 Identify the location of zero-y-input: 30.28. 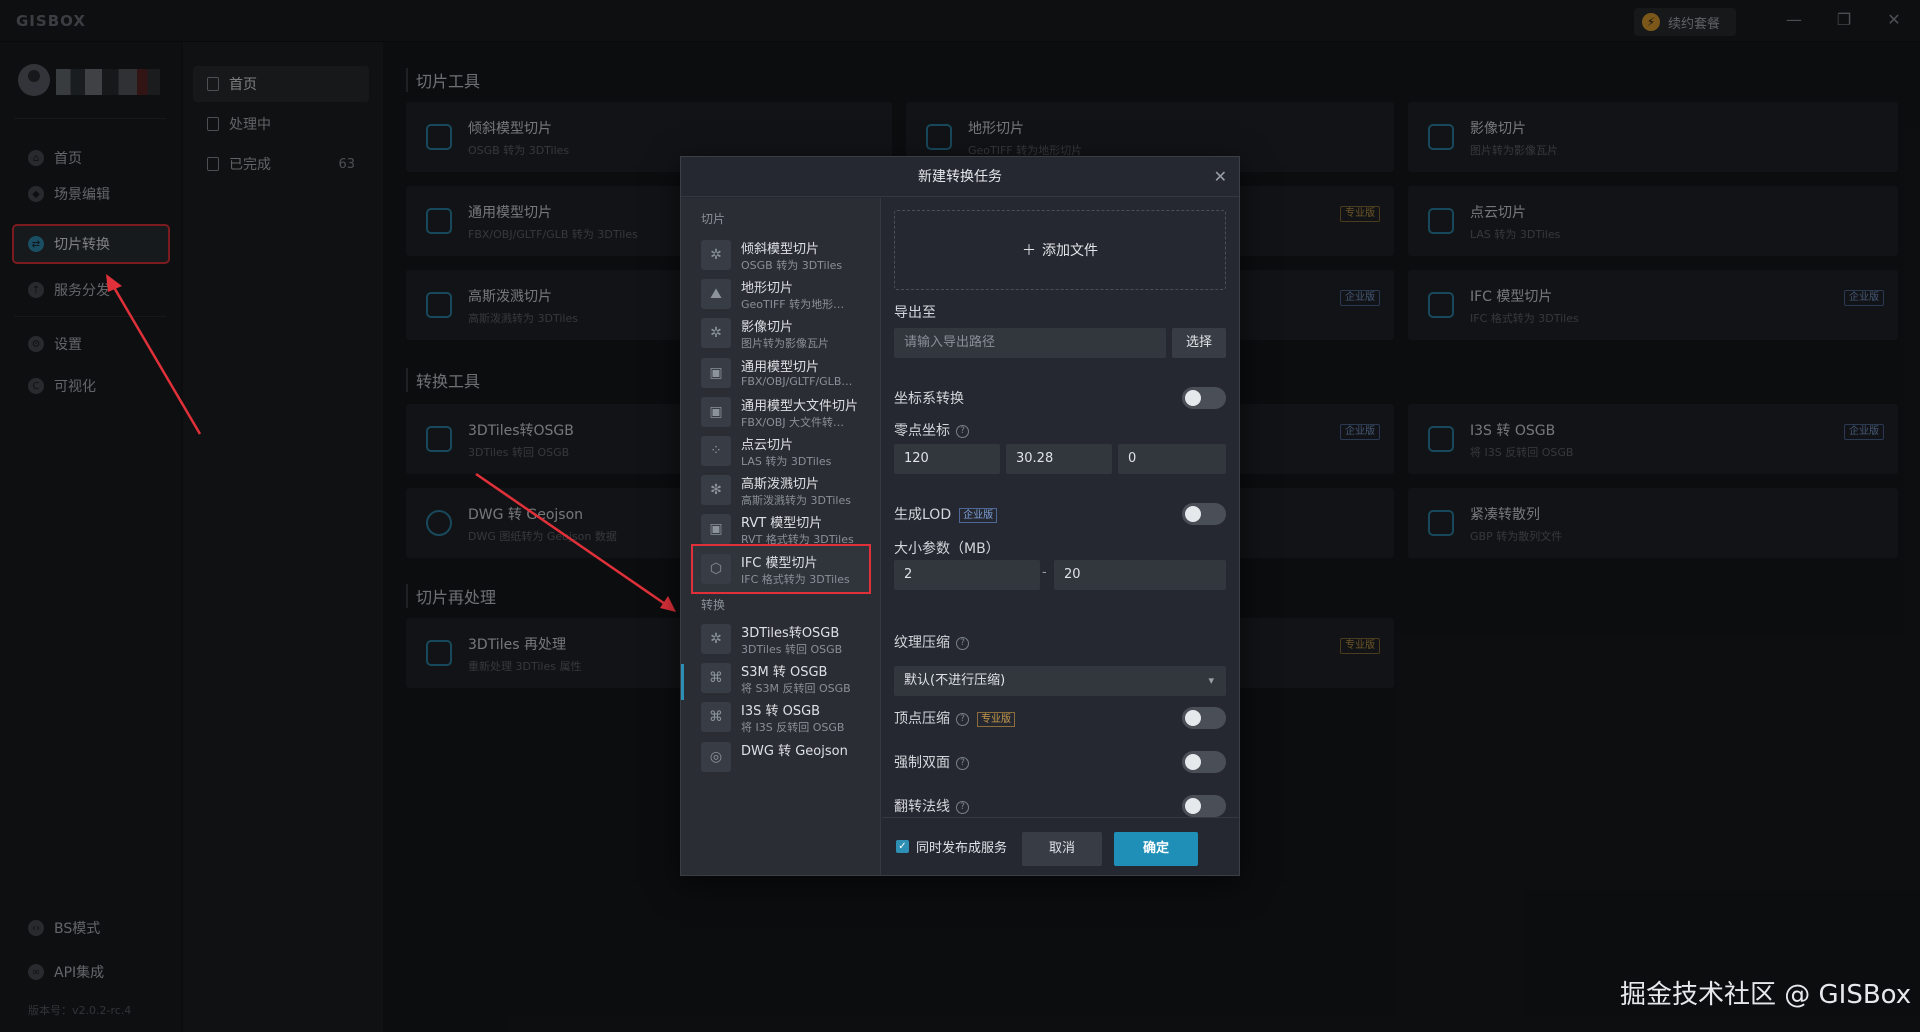
(1059, 459).